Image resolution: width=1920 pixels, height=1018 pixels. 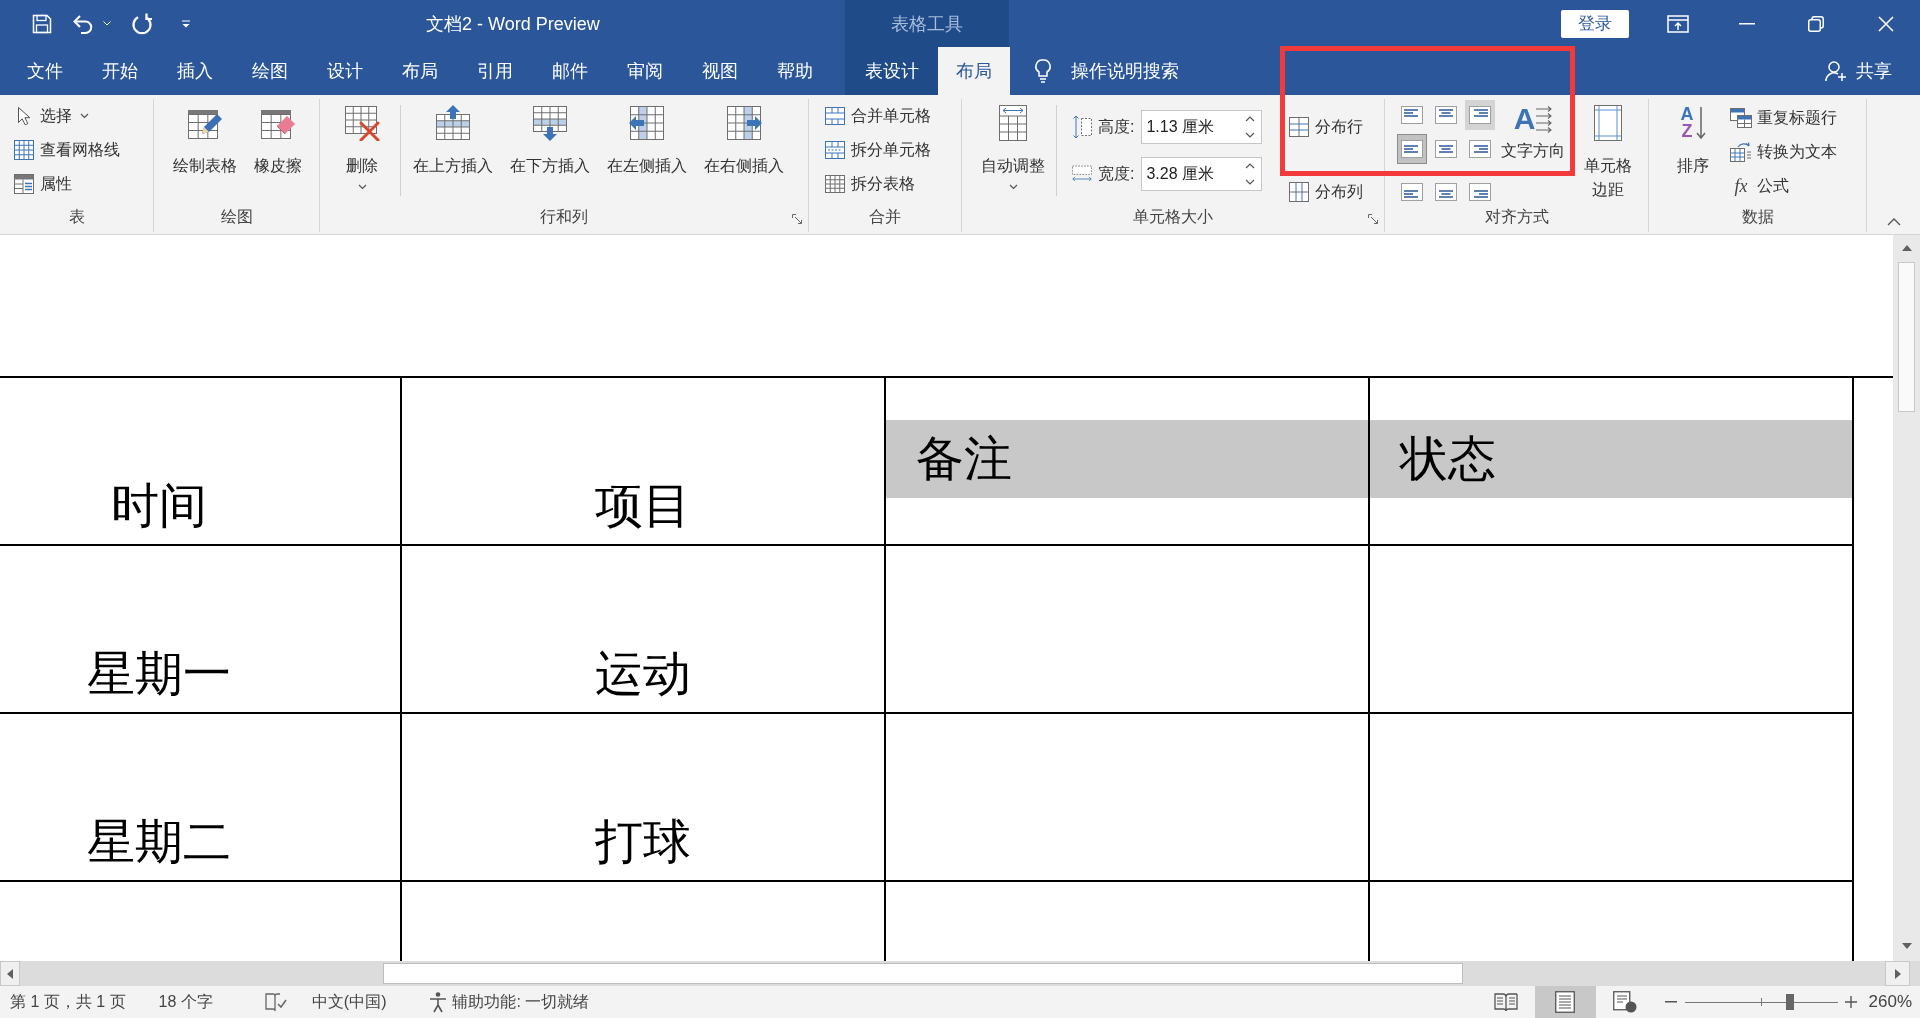 I want to click on scroll-left-button, so click(x=10, y=973).